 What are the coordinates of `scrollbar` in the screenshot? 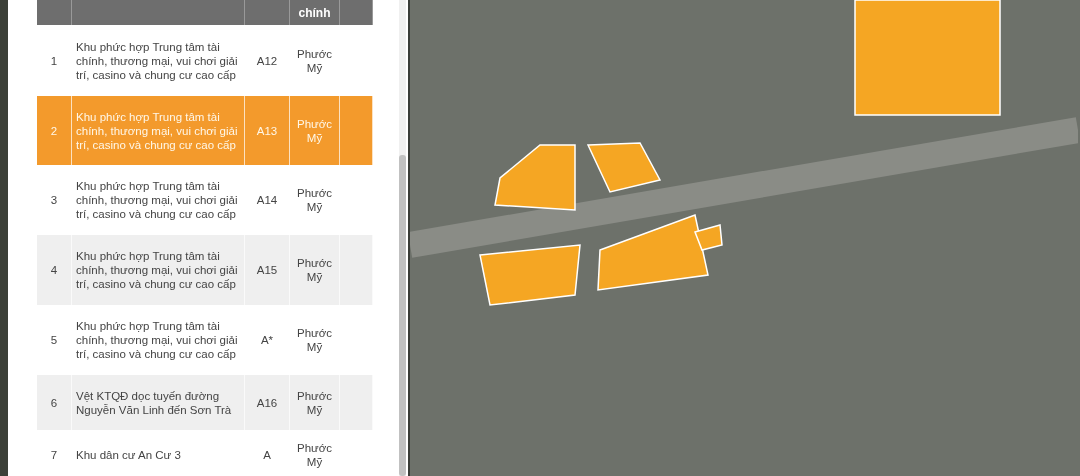 It's located at (402, 238).